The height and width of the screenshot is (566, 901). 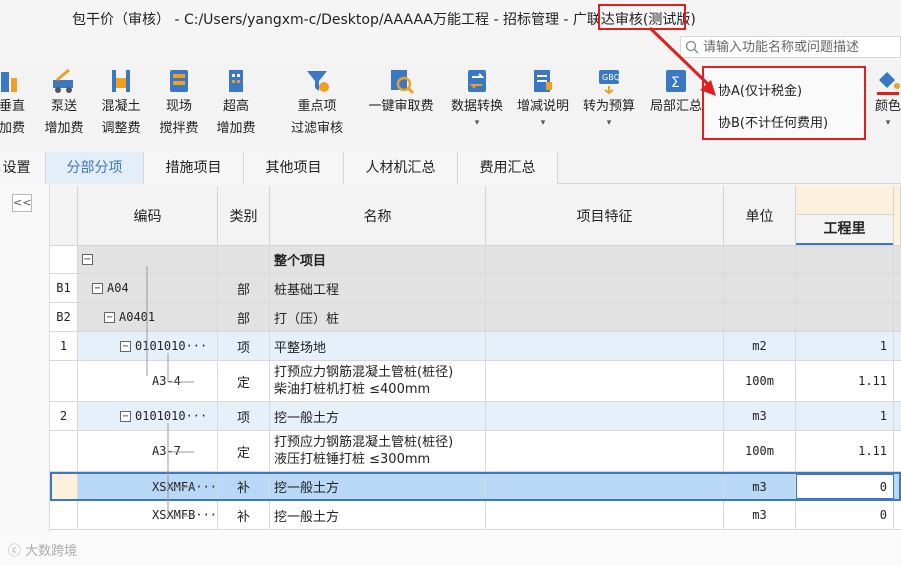 I want to click on data-convert-icon, so click(x=477, y=81).